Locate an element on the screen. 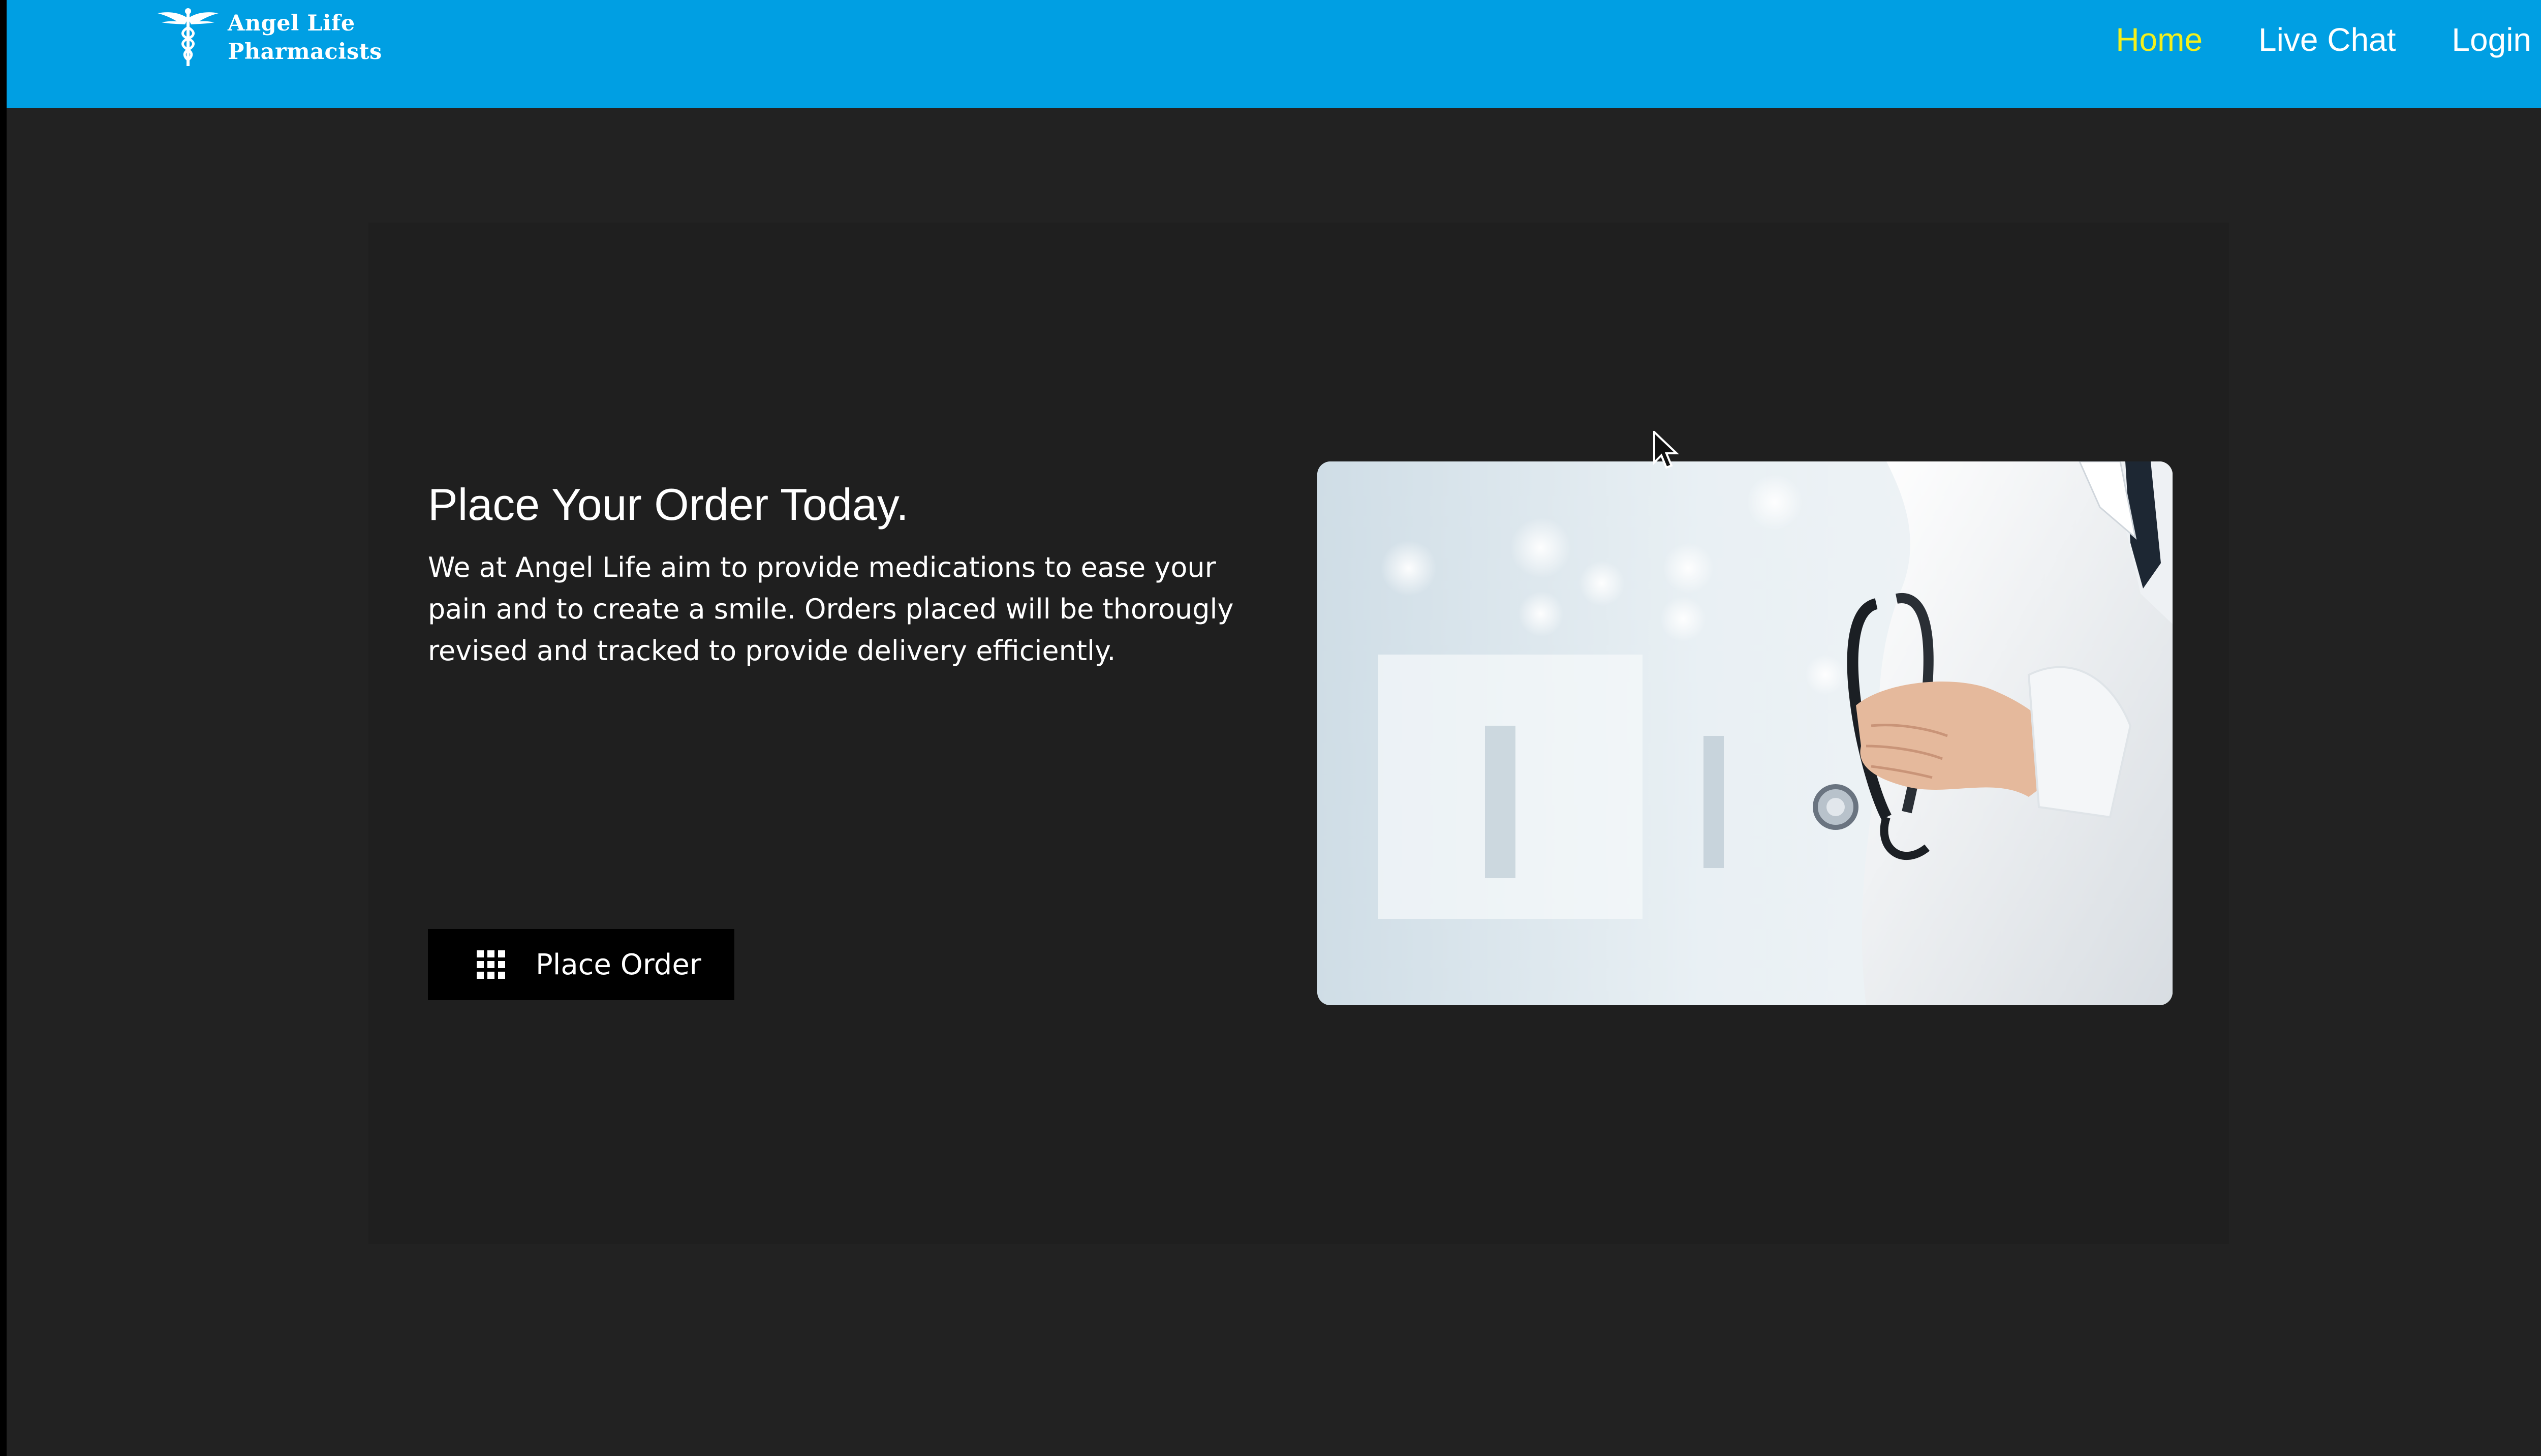 The image size is (2541, 1456). caduceus-icon is located at coordinates (188, 37).